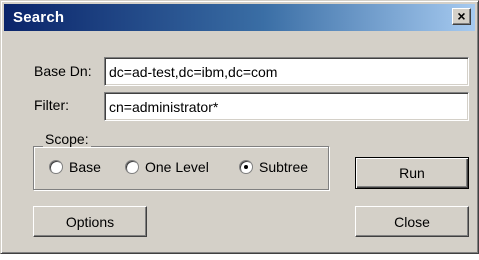 The width and height of the screenshot is (479, 260). Describe the element at coordinates (177, 167) in the screenshot. I see `scope-option-label: One Level` at that location.